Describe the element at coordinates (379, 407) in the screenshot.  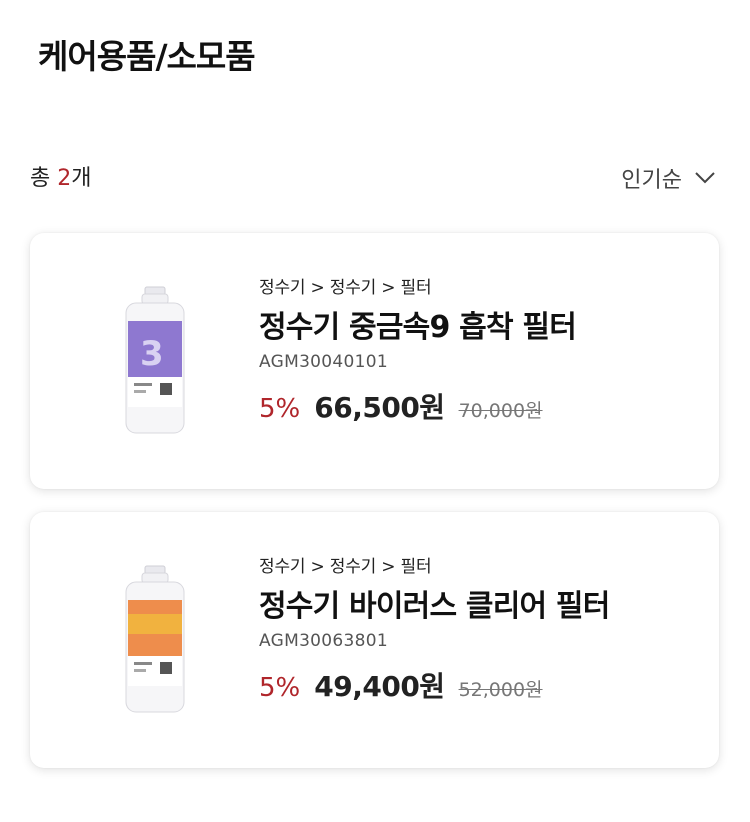
I see `sale-price: 66,500원` at that location.